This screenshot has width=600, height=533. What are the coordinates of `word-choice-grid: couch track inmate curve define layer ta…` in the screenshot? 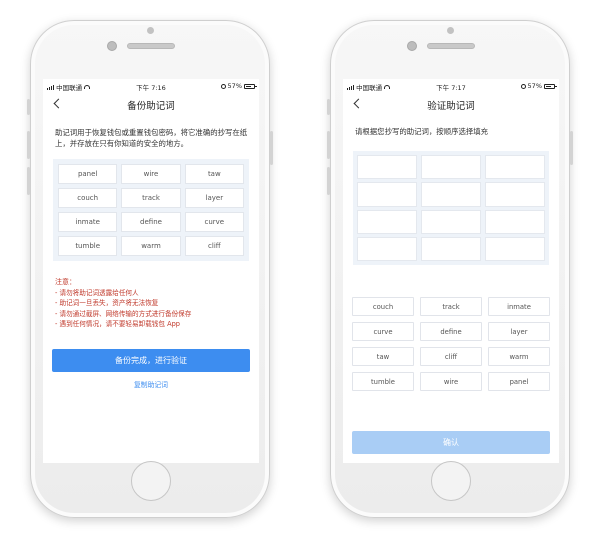 It's located at (451, 344).